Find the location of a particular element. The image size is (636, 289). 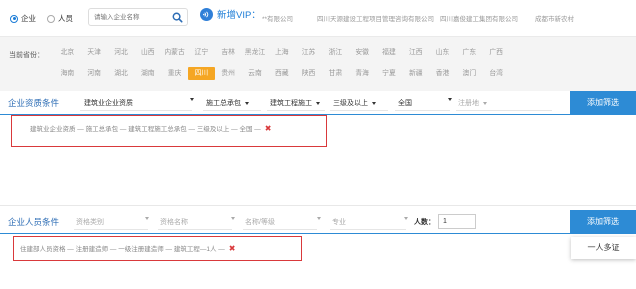

vip-label: 新增VIP： is located at coordinates (239, 15).